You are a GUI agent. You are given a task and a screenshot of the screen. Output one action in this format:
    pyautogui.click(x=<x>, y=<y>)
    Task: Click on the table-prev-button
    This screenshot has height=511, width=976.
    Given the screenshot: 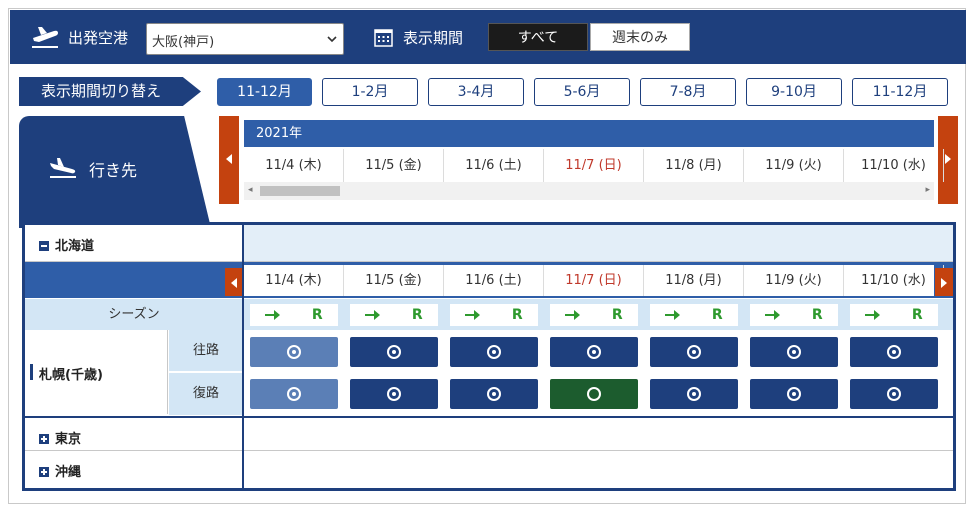 What is the action you would take?
    pyautogui.click(x=234, y=282)
    